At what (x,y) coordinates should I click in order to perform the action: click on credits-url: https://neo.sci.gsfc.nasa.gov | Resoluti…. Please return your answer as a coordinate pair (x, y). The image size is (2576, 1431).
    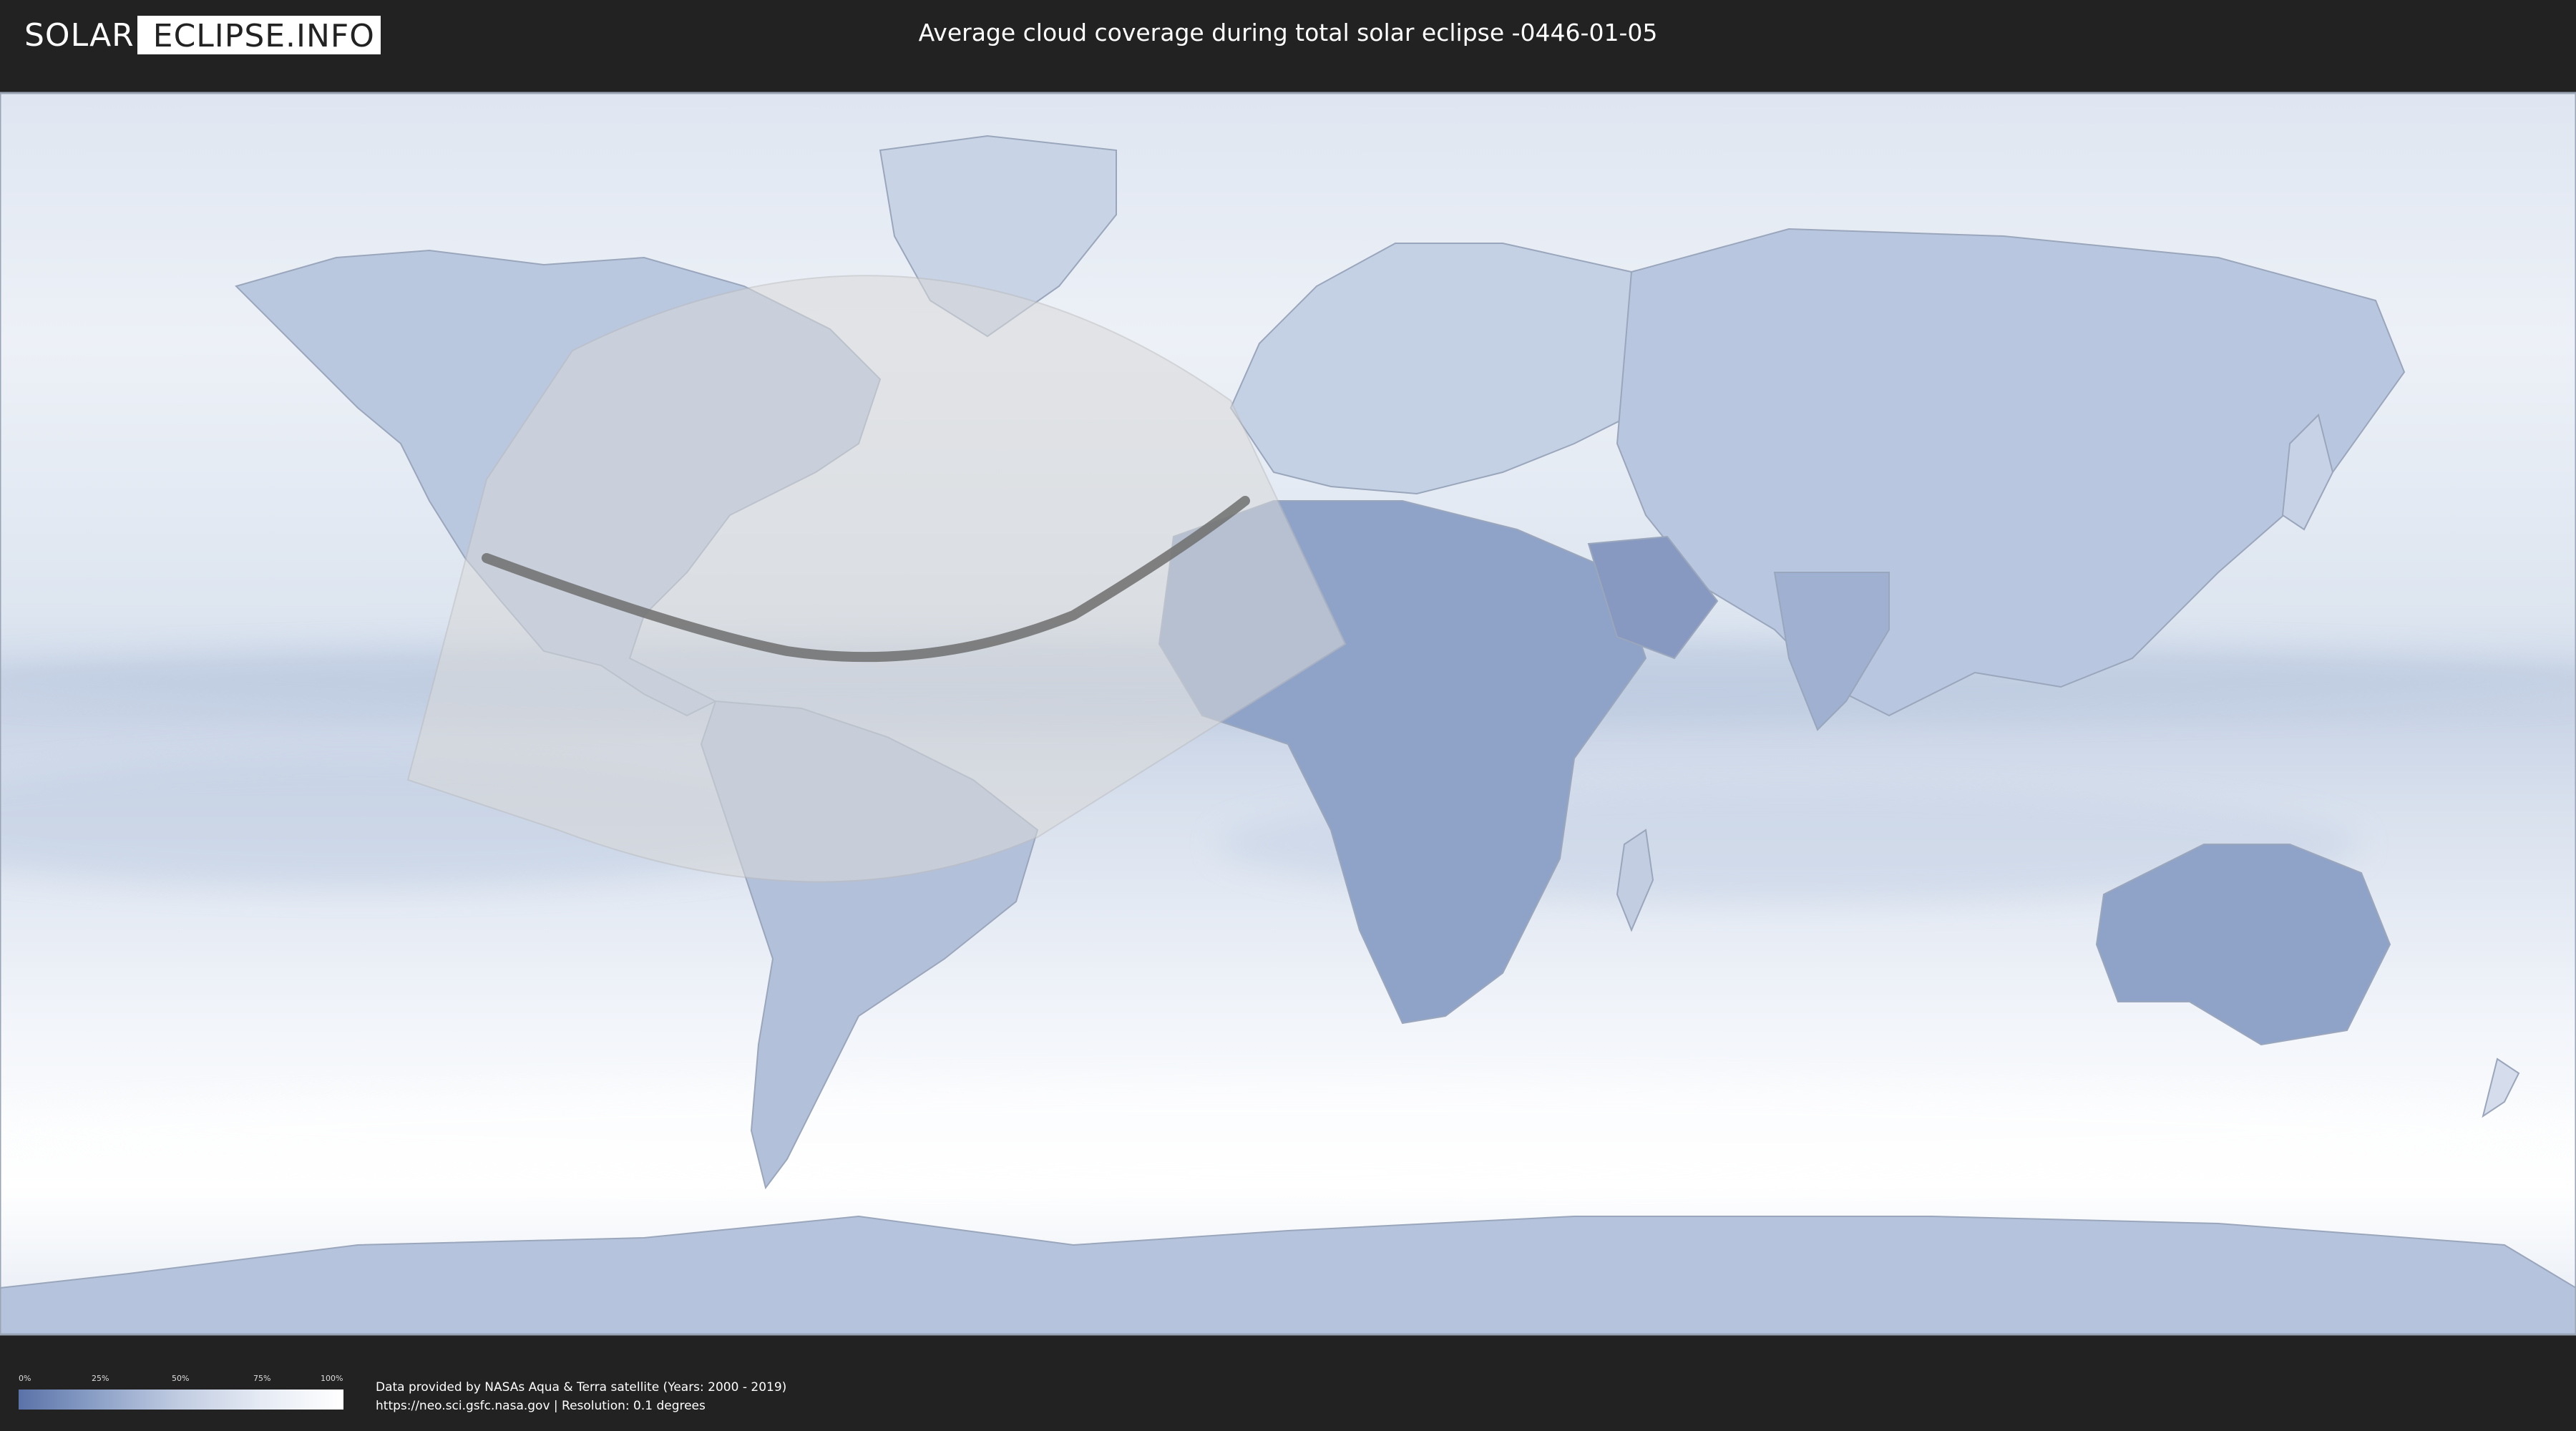
    Looking at the image, I should click on (541, 1406).